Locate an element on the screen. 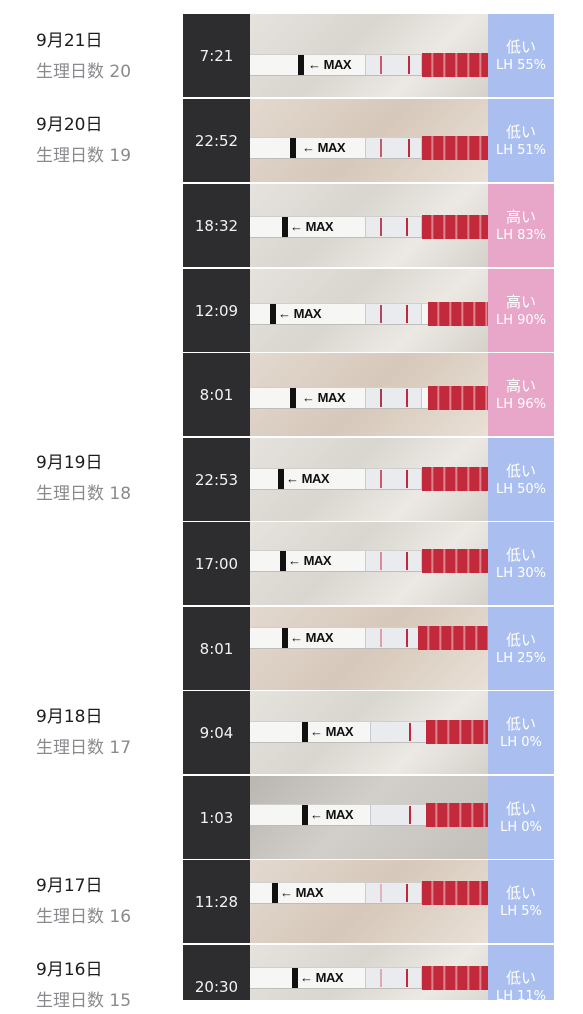 The image size is (583, 1014). result-badge: 低い LH 55% is located at coordinates (521, 55).